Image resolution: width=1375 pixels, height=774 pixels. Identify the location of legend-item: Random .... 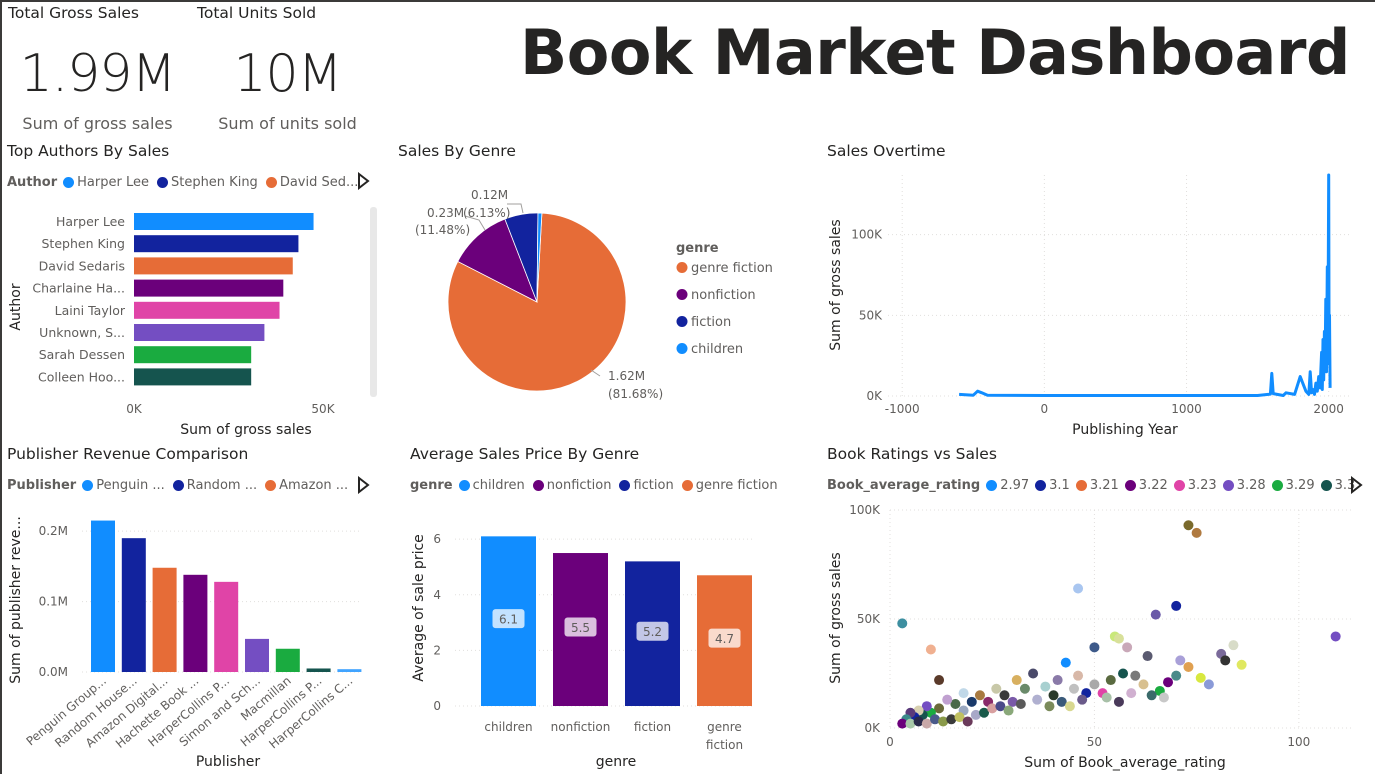
(214, 485).